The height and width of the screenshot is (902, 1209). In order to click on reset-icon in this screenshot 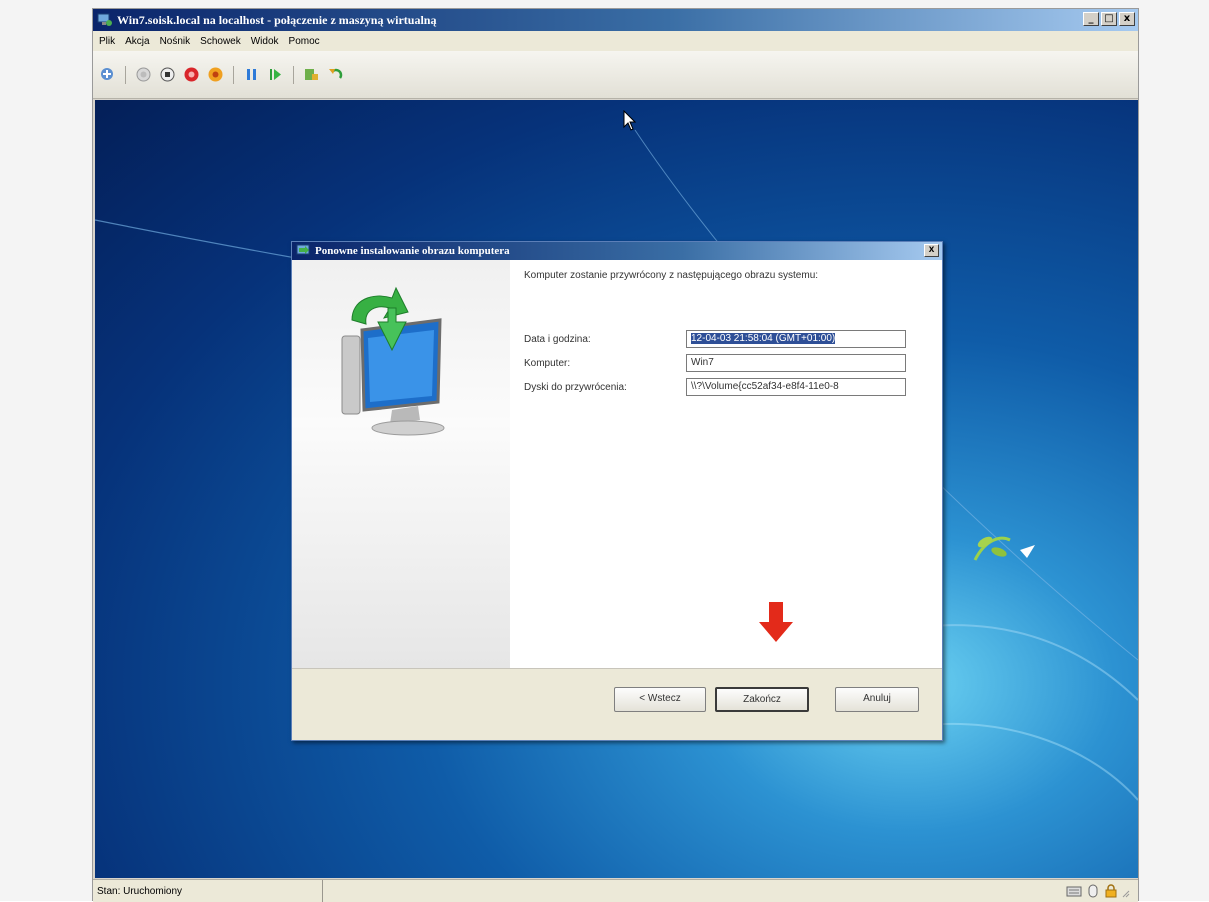, I will do `click(215, 74)`.